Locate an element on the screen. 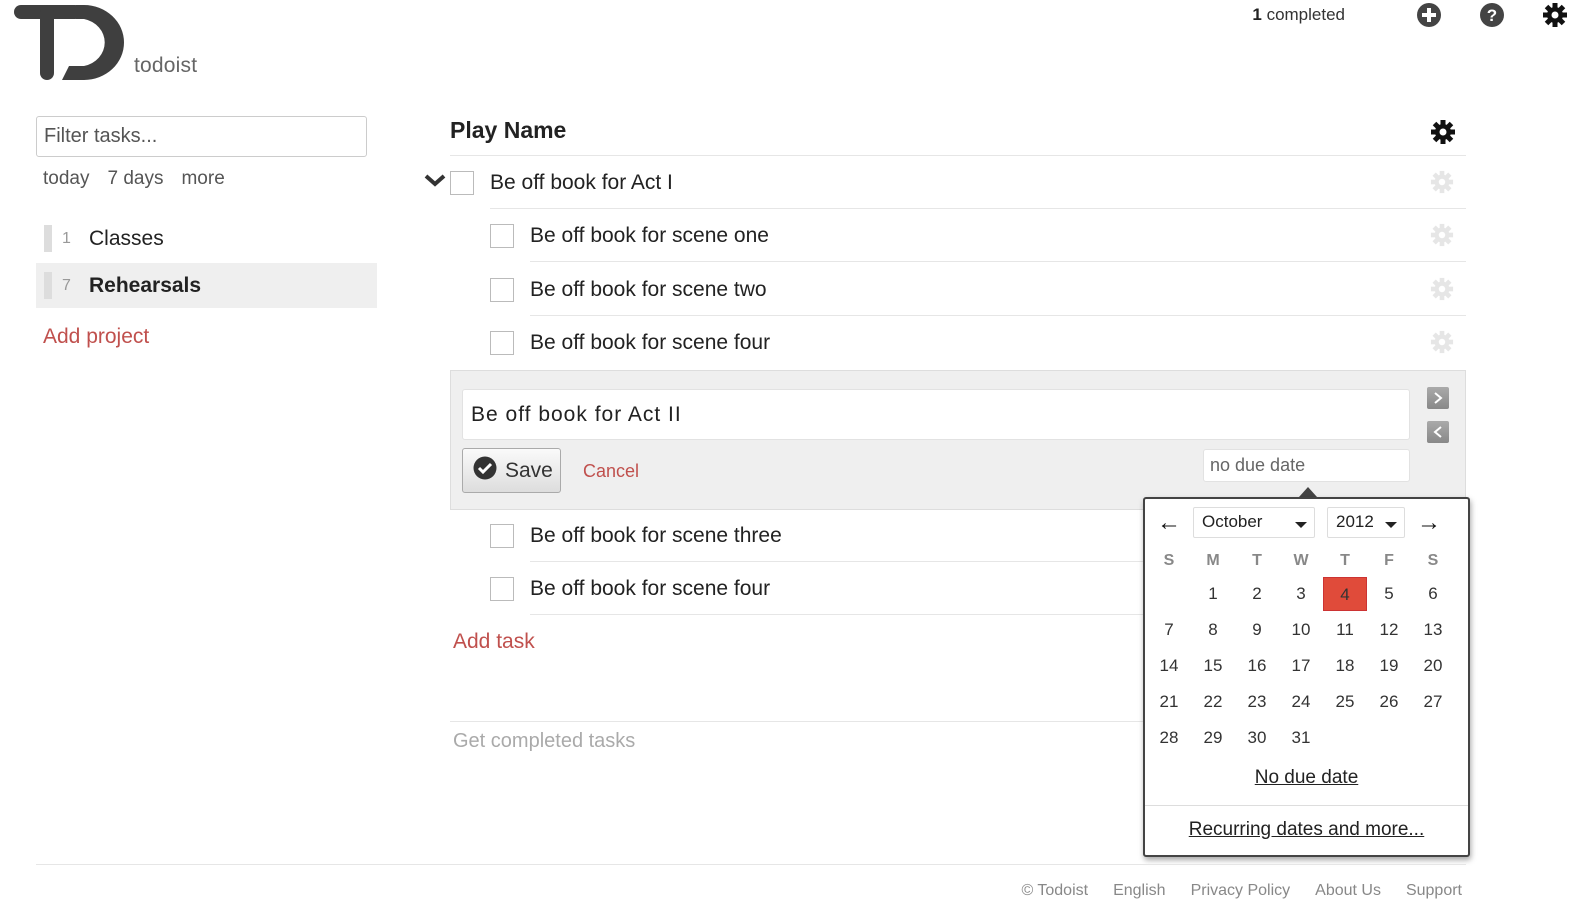  calendar-day: 22 is located at coordinates (1213, 702).